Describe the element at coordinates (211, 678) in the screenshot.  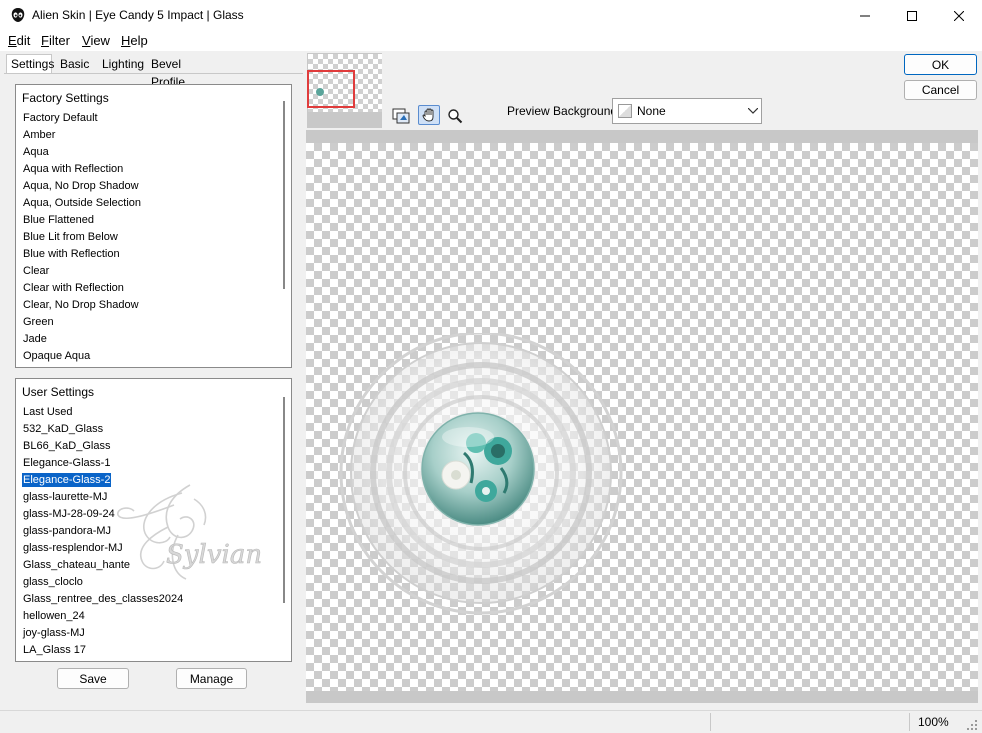
I see `manage-button: Manage` at that location.